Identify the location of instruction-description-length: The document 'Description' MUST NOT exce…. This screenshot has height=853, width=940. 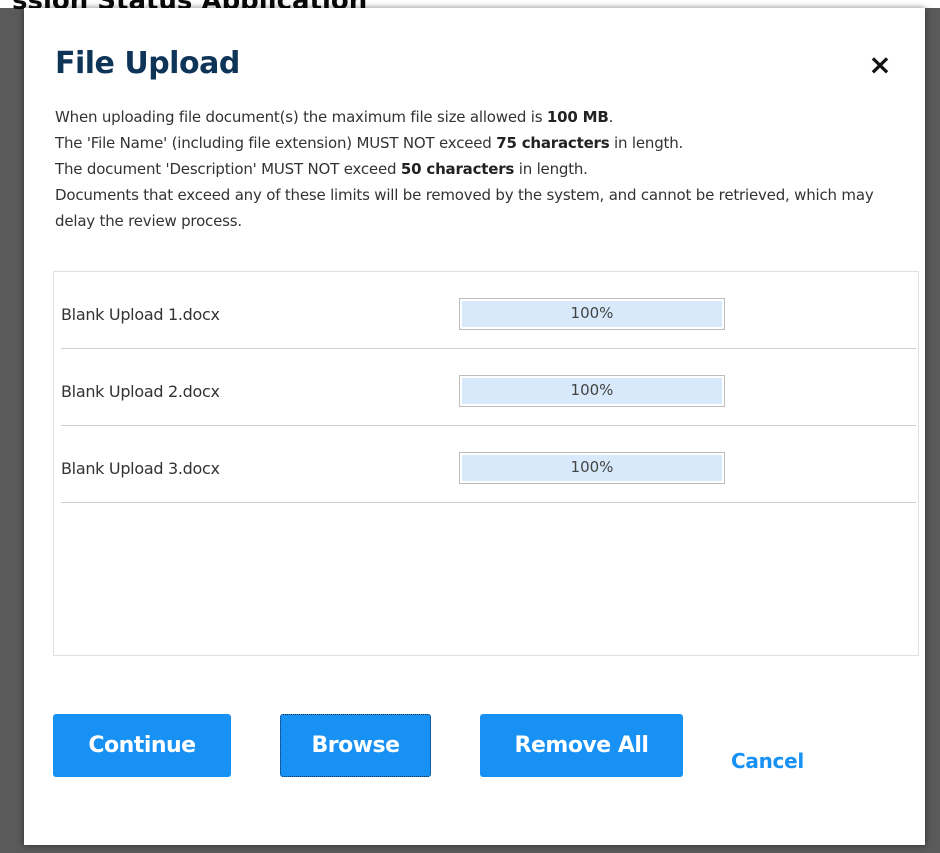
(321, 169).